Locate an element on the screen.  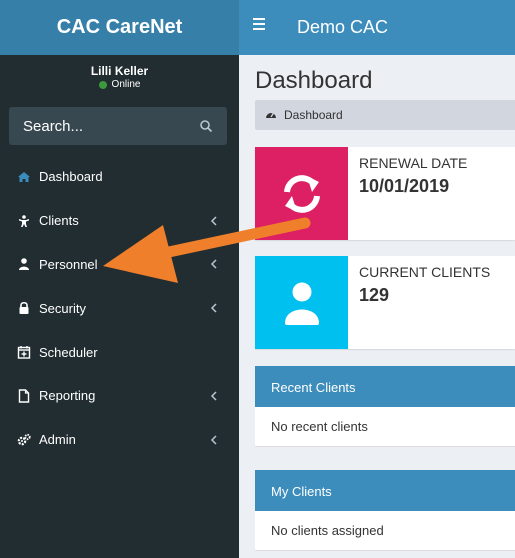
sidebar-item-security: Security is located at coordinates (119, 308).